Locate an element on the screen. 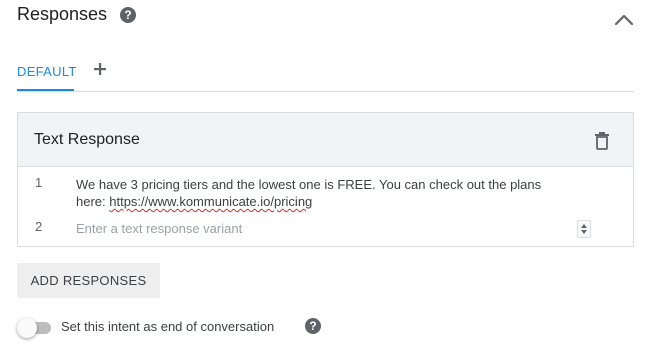  toggle-knob is located at coordinates (27, 328).